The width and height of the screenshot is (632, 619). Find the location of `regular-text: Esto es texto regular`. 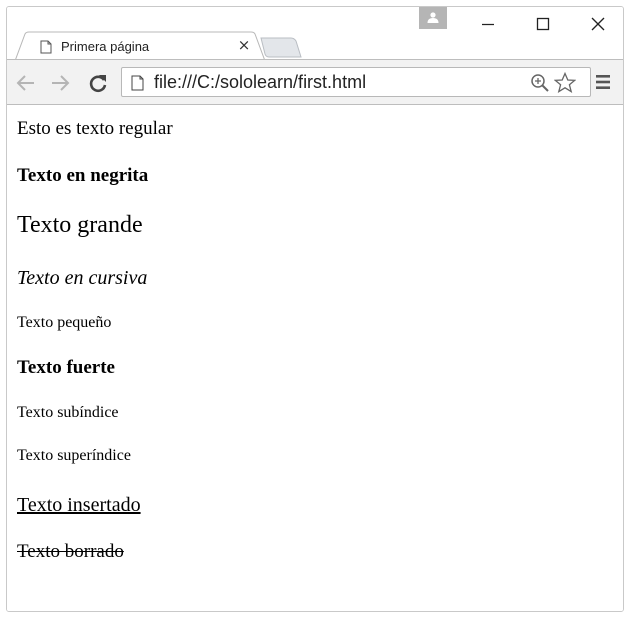

regular-text: Esto es texto regular is located at coordinates (95, 128).